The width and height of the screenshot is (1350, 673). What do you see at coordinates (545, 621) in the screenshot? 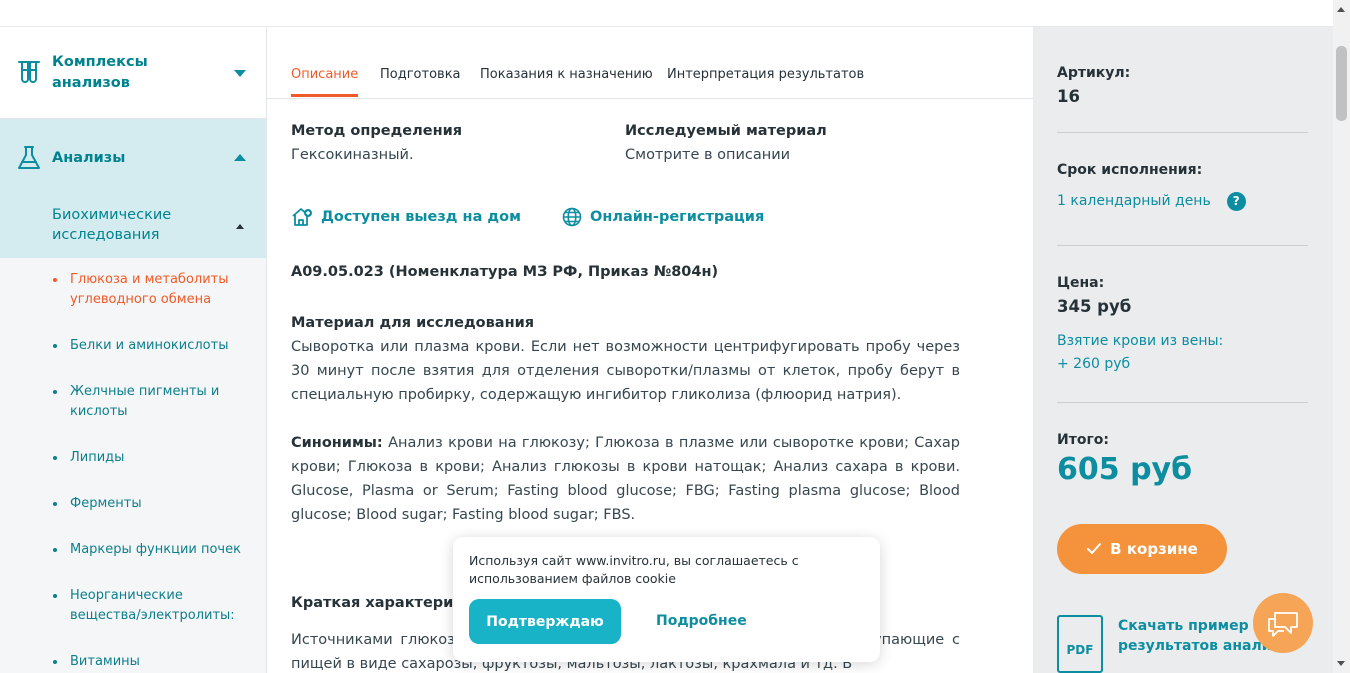
I see `cookie-confirm-button: Подтверждаю` at bounding box center [545, 621].